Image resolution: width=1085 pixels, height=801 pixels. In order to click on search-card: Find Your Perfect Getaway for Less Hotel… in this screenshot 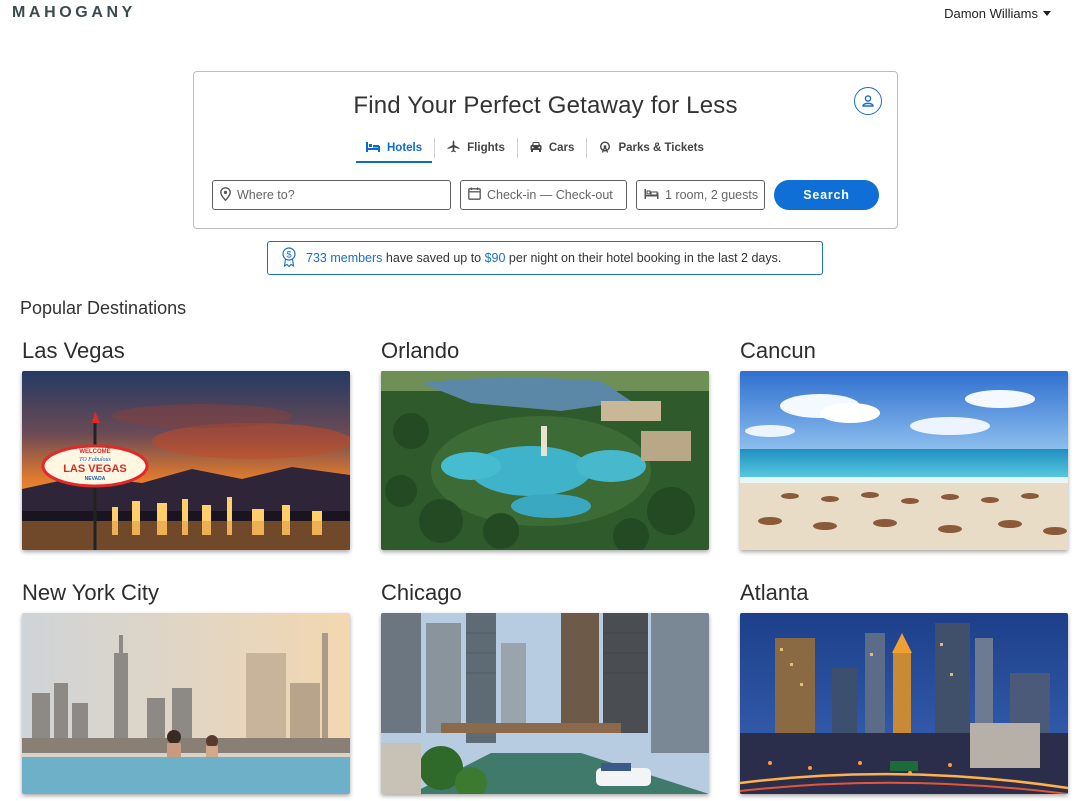, I will do `click(545, 150)`.